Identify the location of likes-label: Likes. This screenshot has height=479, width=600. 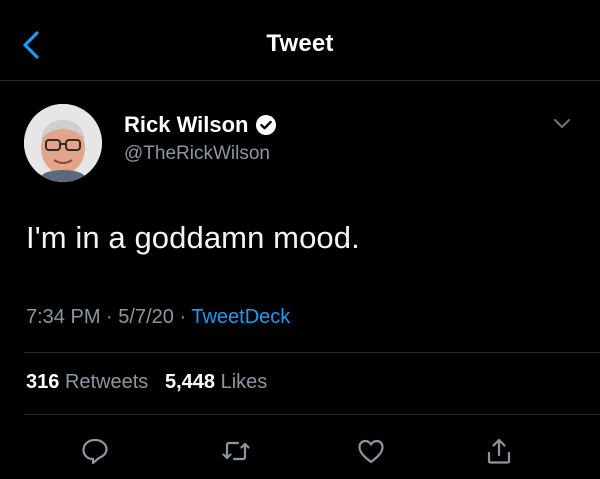
(244, 382).